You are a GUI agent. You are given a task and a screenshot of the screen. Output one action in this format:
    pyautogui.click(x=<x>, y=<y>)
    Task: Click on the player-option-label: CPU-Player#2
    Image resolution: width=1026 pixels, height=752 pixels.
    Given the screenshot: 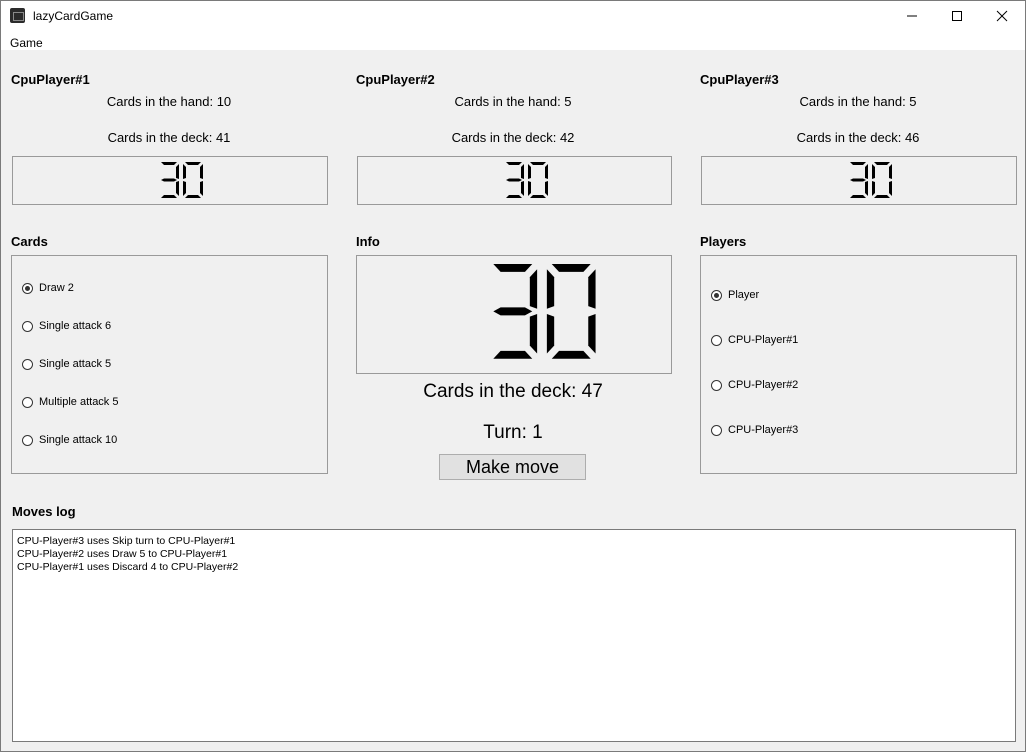 What is the action you would take?
    pyautogui.click(x=763, y=385)
    